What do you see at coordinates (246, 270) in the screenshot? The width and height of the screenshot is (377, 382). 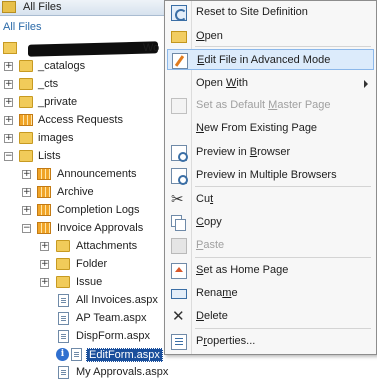 I see `label-text: et as Home Page` at bounding box center [246, 270].